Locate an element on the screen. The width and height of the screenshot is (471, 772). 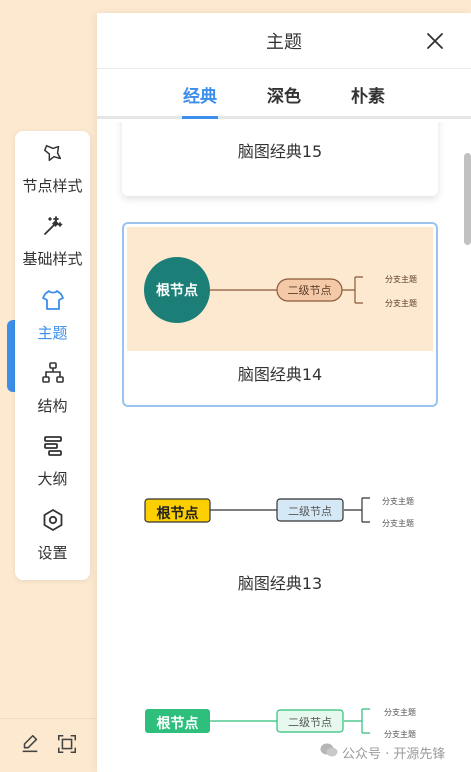
toolbar-base-style: 基础样式 is located at coordinates (52, 249).